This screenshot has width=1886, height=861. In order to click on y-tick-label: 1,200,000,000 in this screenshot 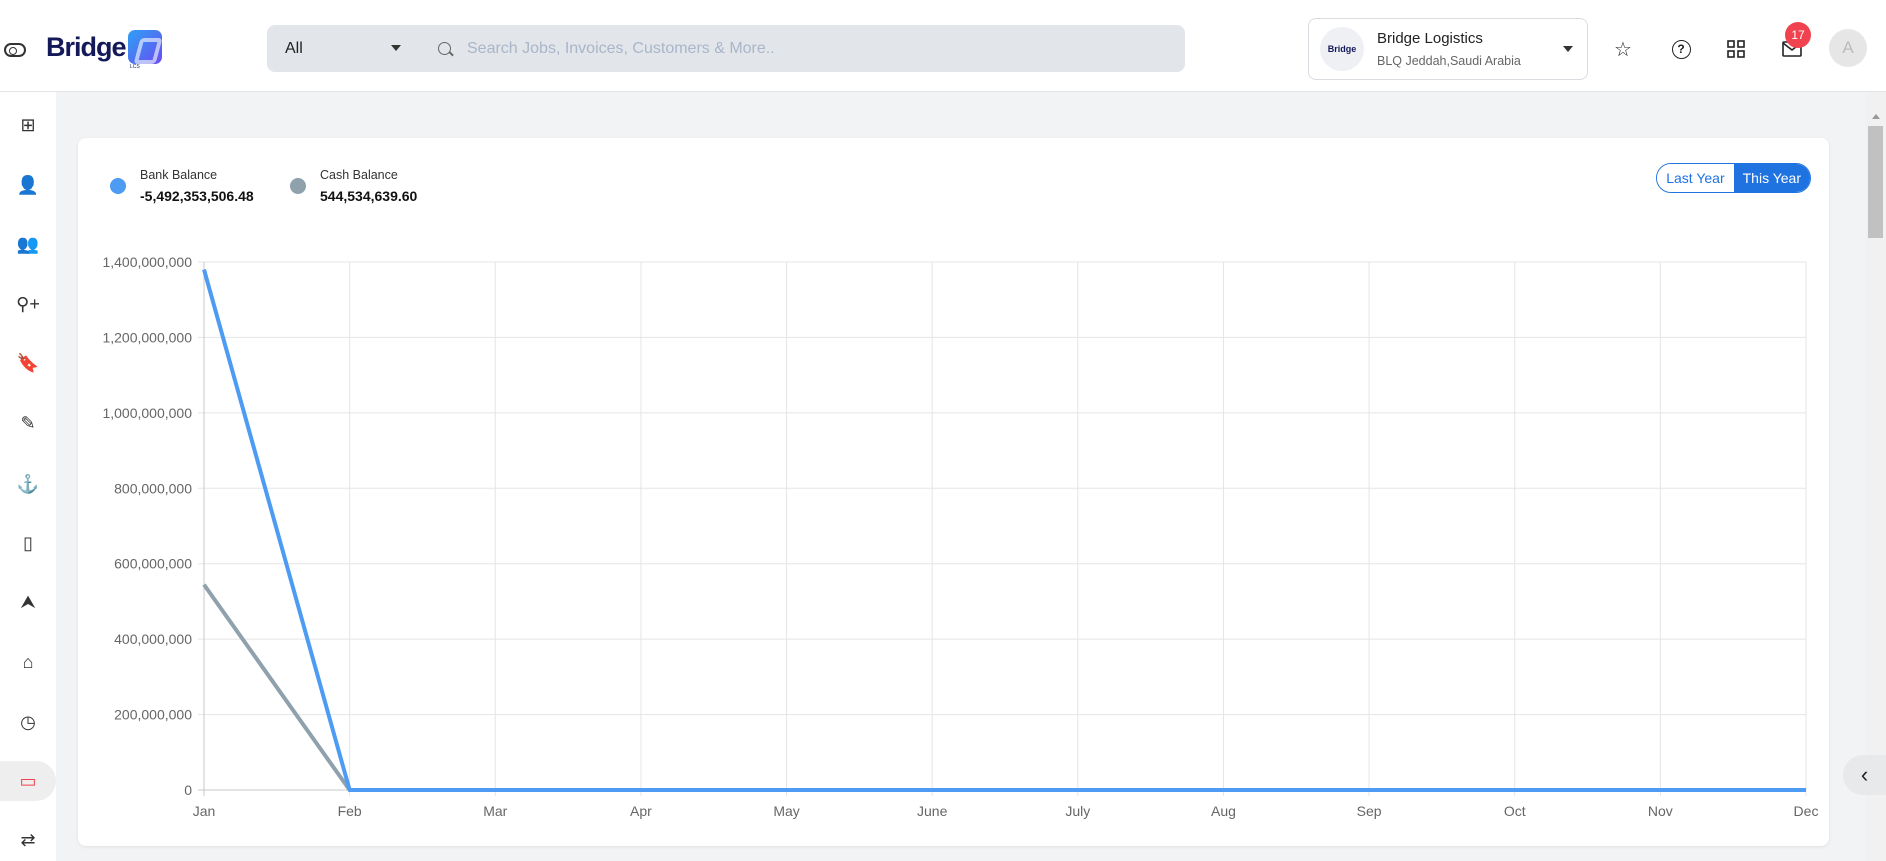, I will do `click(147, 337)`.